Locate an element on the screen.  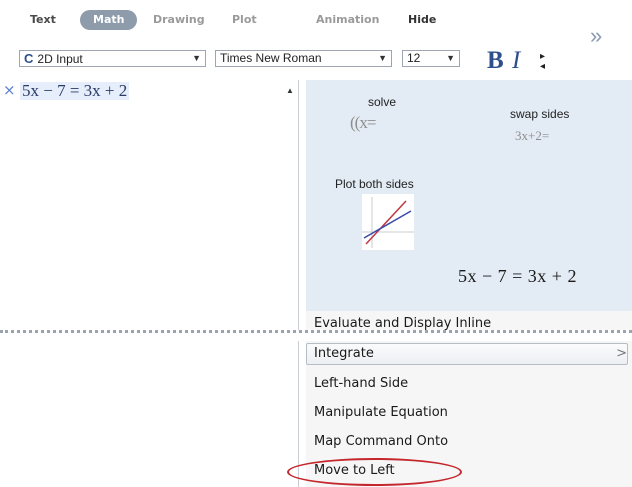
tab-plot: Plot is located at coordinates (244, 19).